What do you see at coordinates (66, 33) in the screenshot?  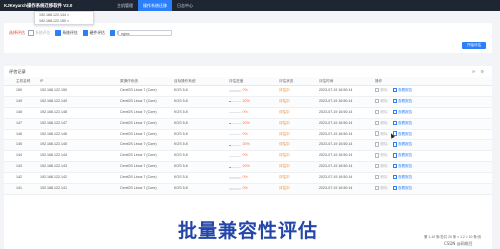 I see `checkbox-option: 系统评估` at bounding box center [66, 33].